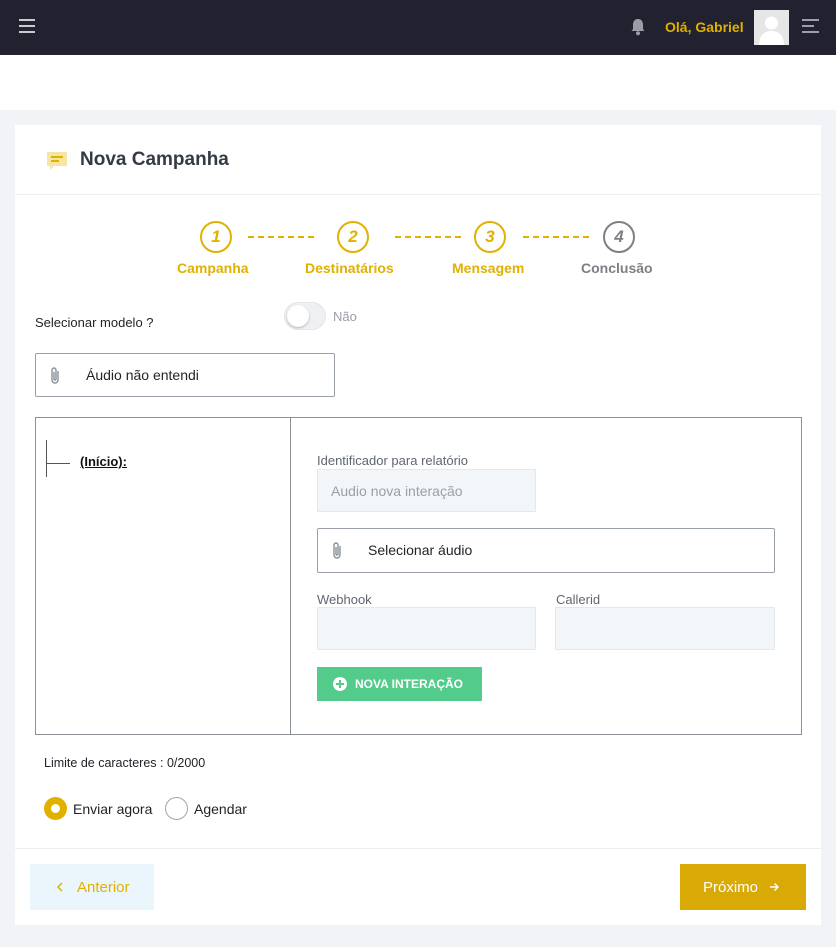 Image resolution: width=836 pixels, height=947 pixels. What do you see at coordinates (163, 576) in the screenshot?
I see `tree-view: (Início):` at bounding box center [163, 576].